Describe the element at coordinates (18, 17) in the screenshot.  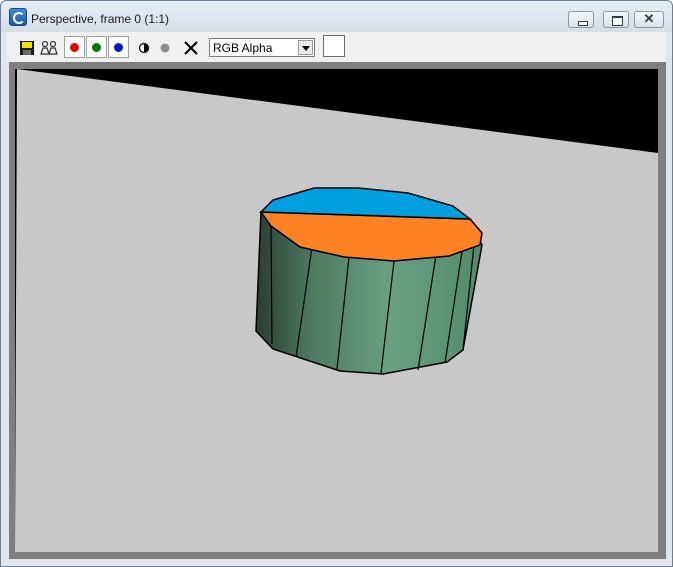
I see `app-icon` at that location.